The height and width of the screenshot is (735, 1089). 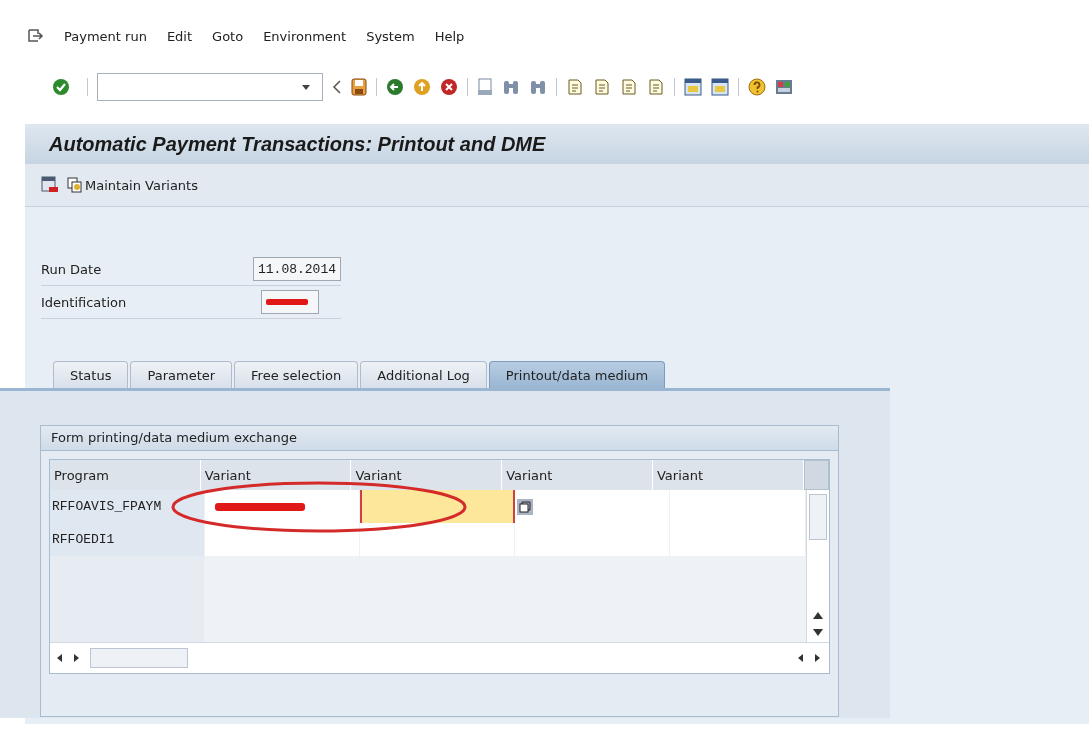 I want to click on execute-icon, so click(x=50, y=185).